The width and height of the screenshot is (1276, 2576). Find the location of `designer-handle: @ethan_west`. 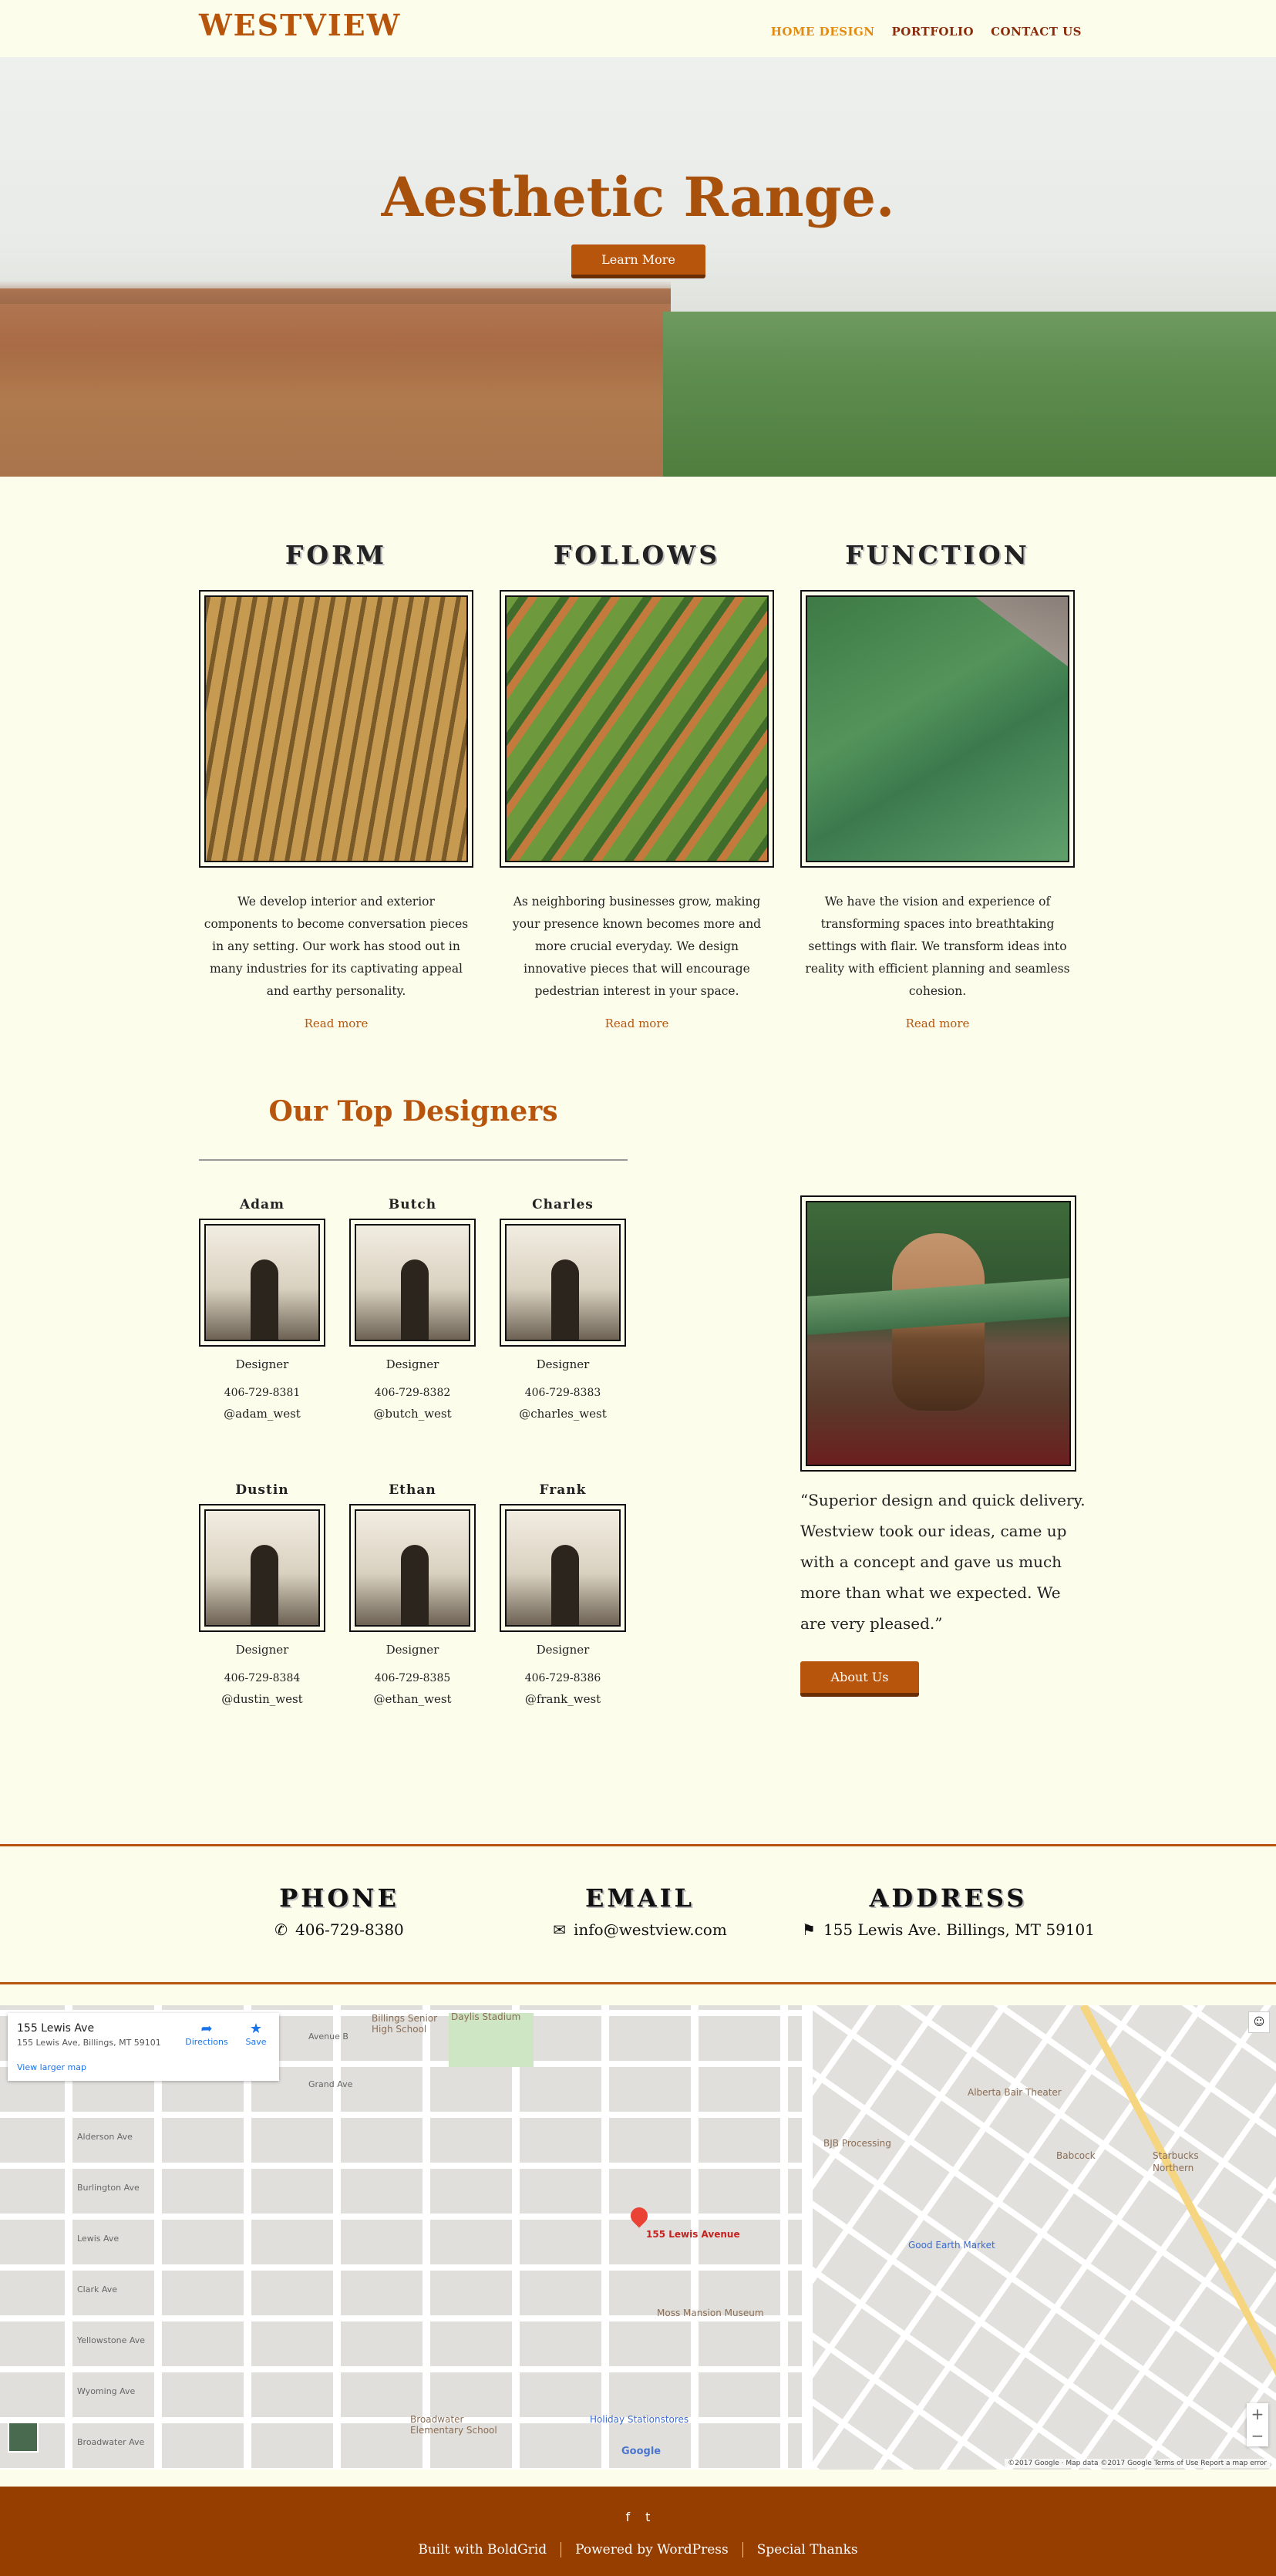

designer-handle: @ethan_west is located at coordinates (412, 1699).